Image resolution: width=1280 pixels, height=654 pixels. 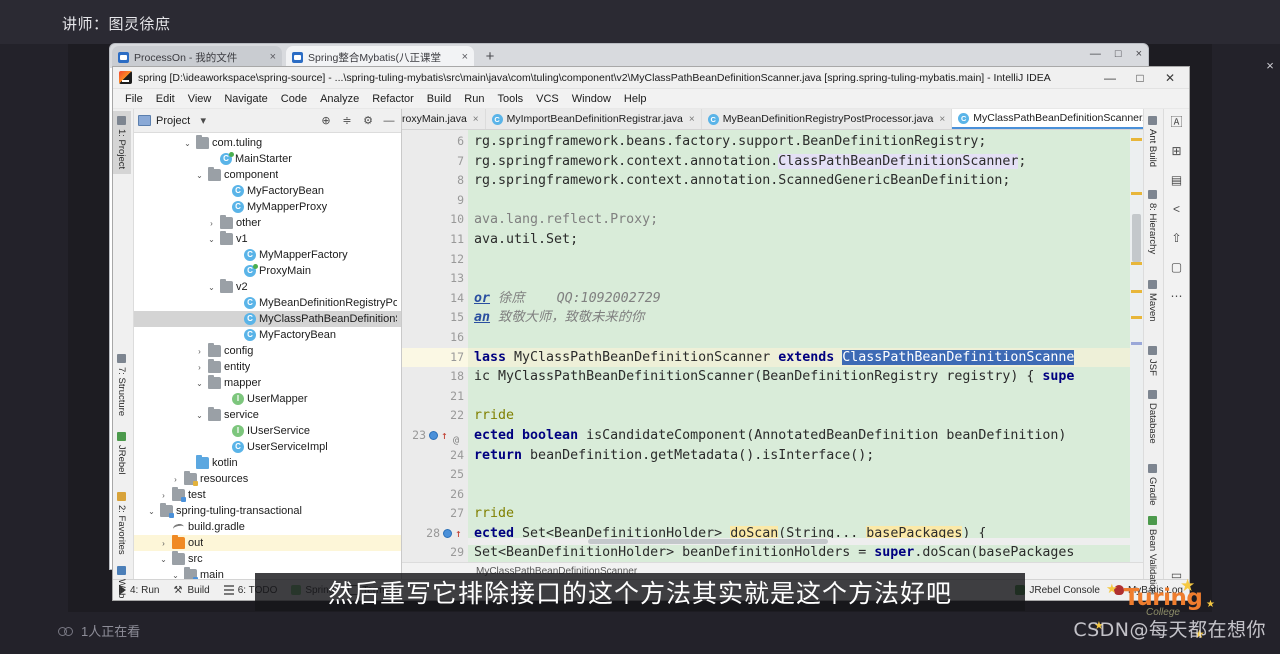 I want to click on gutter-line: 16, so click(x=435, y=338).